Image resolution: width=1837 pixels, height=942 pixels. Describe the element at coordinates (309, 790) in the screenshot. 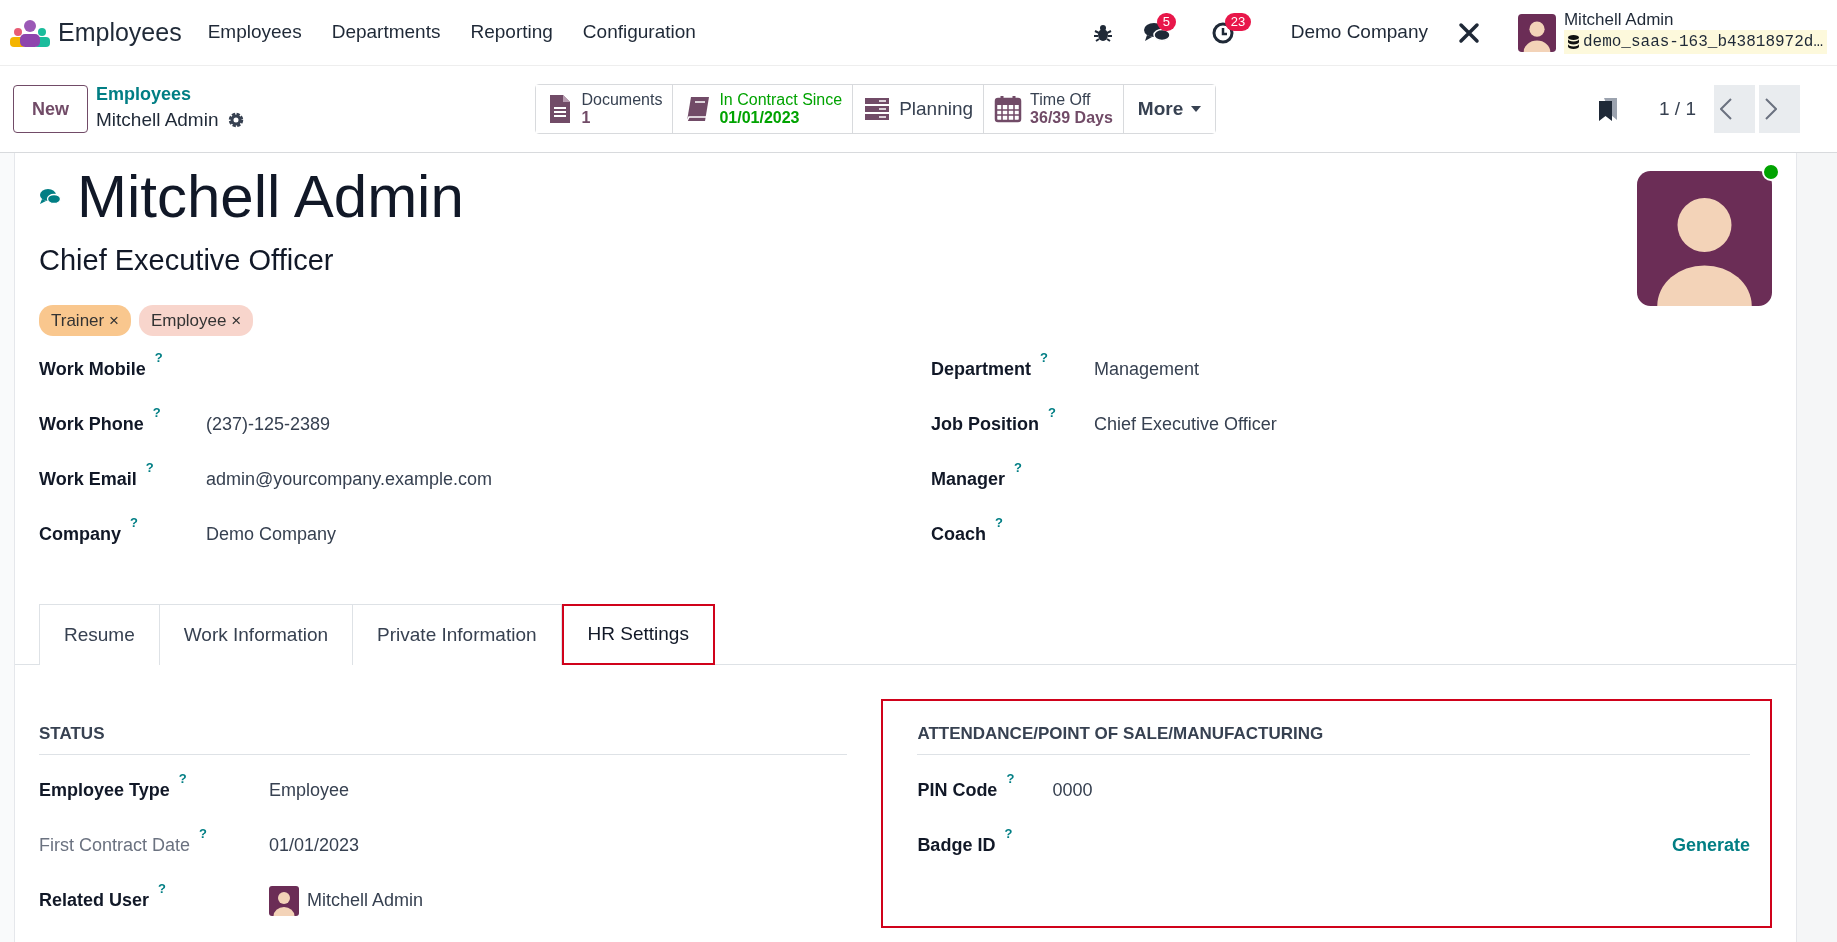

I see `field-value: Employee` at that location.